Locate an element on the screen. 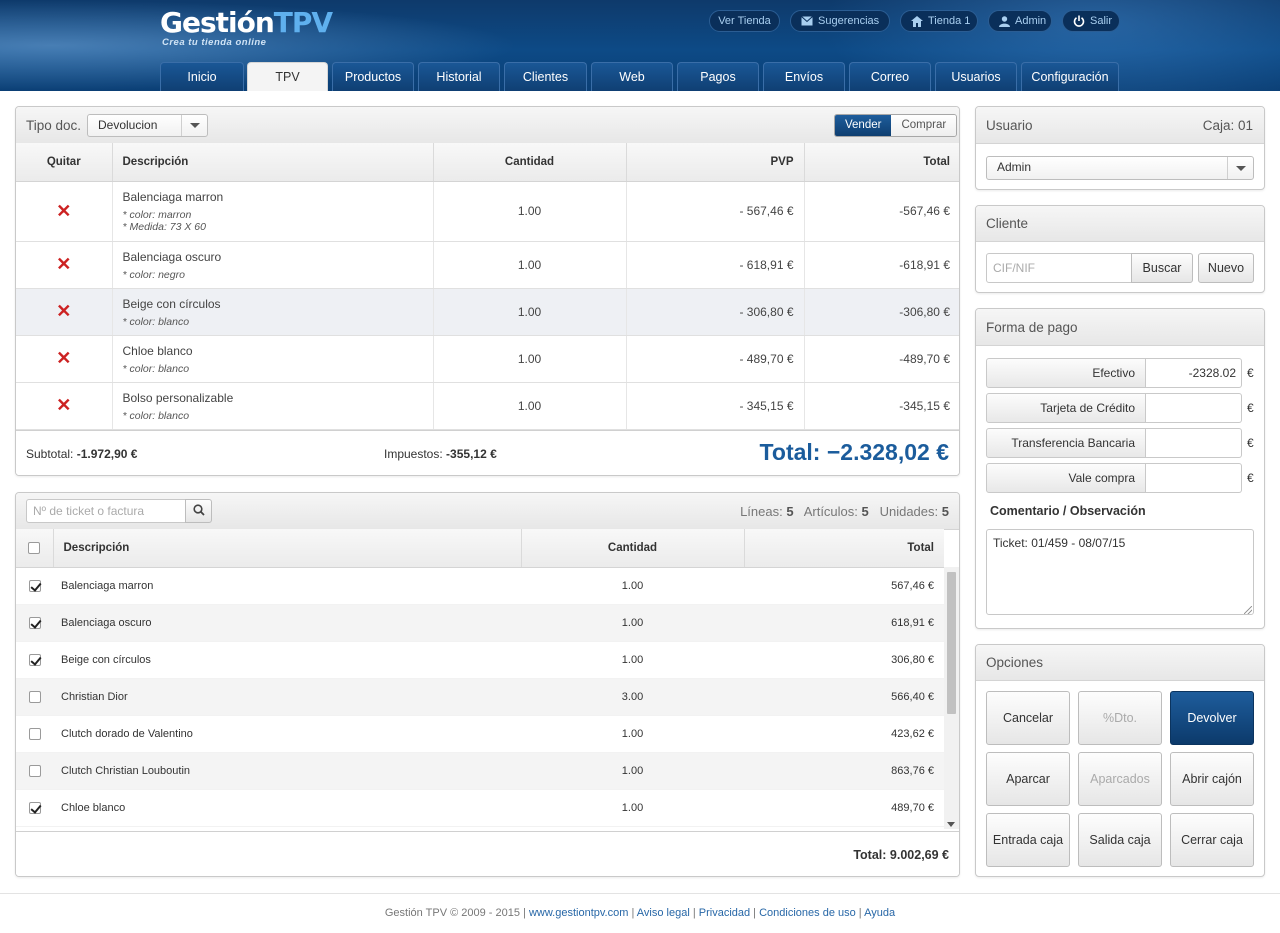  tab-usuarios: Usuarios is located at coordinates (976, 76).